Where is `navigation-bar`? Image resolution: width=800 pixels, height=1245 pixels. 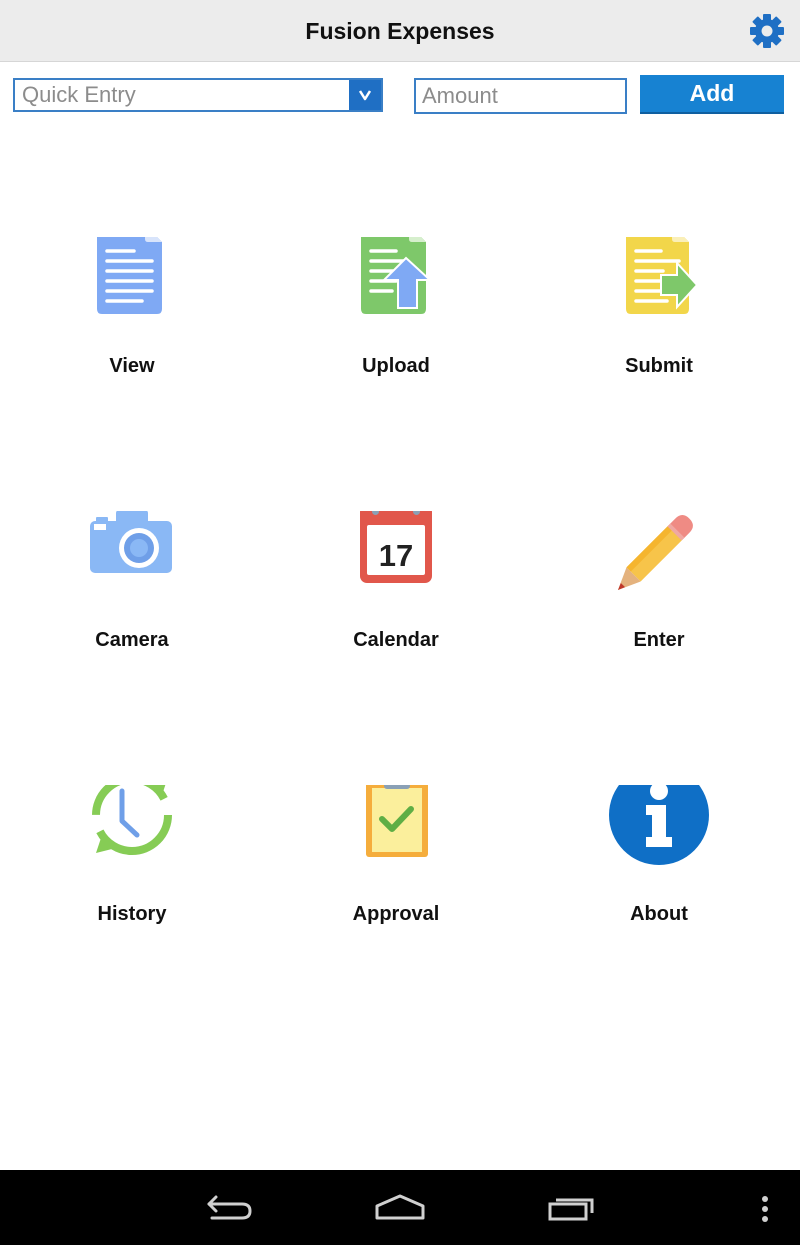
navigation-bar is located at coordinates (400, 1207).